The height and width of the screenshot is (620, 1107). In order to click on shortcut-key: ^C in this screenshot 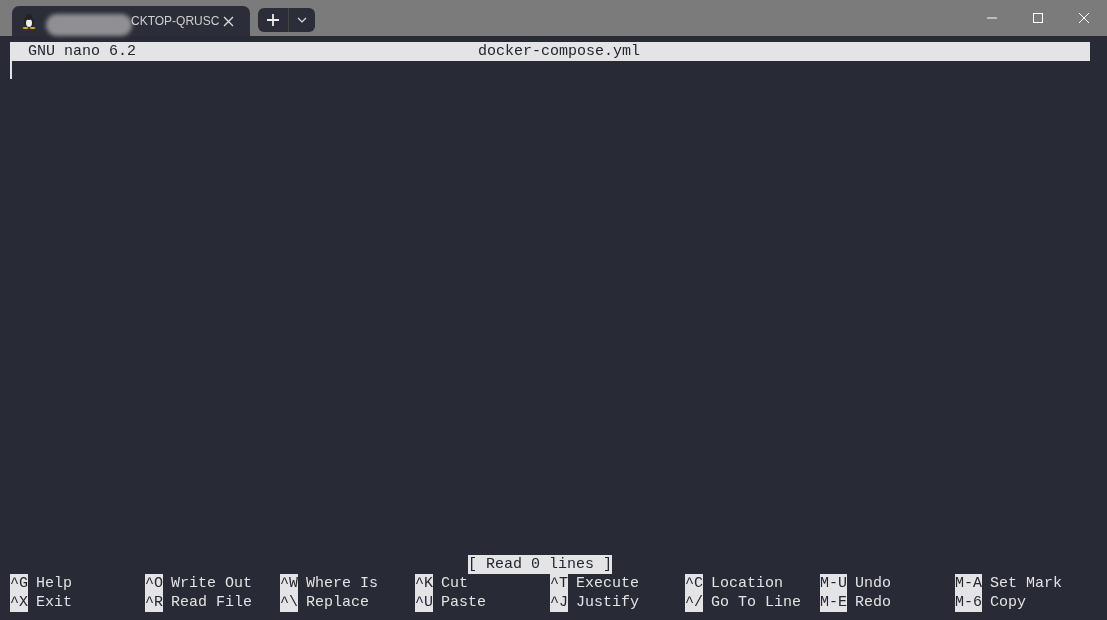, I will do `click(694, 583)`.